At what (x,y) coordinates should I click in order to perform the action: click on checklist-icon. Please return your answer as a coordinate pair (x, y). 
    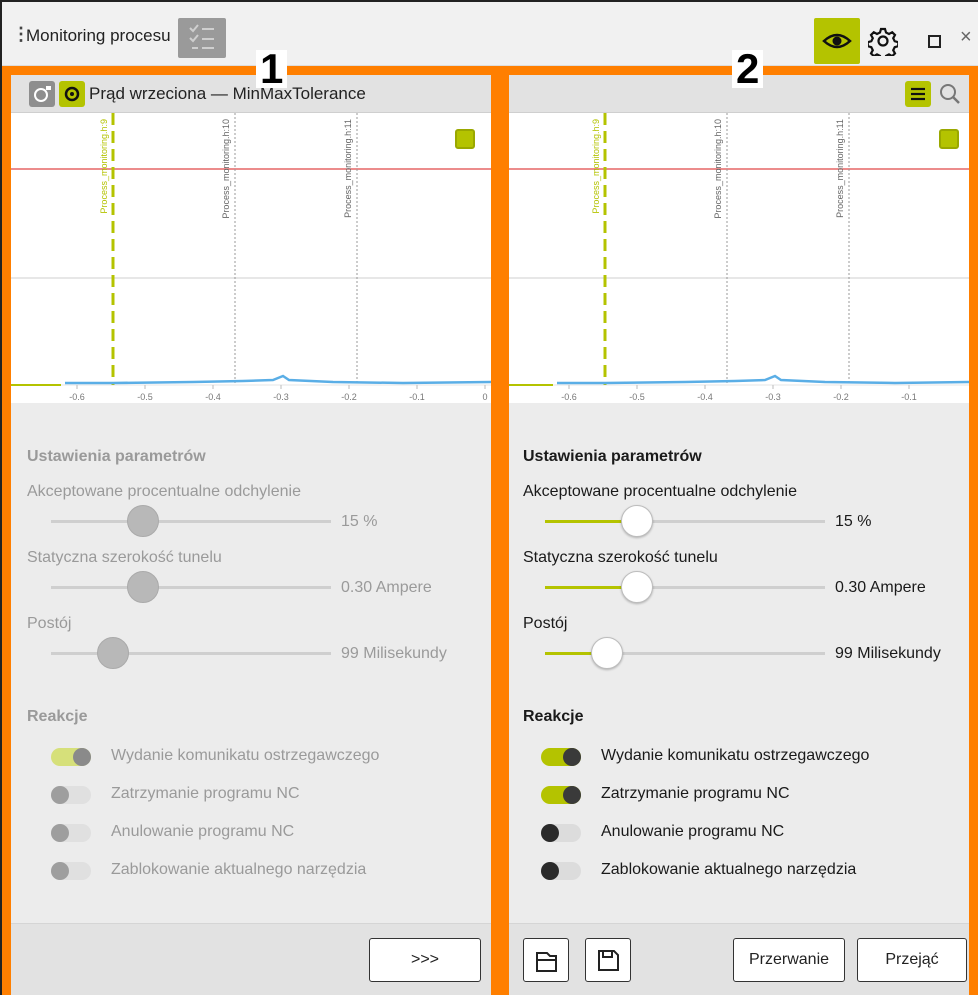
    Looking at the image, I should click on (201, 36).